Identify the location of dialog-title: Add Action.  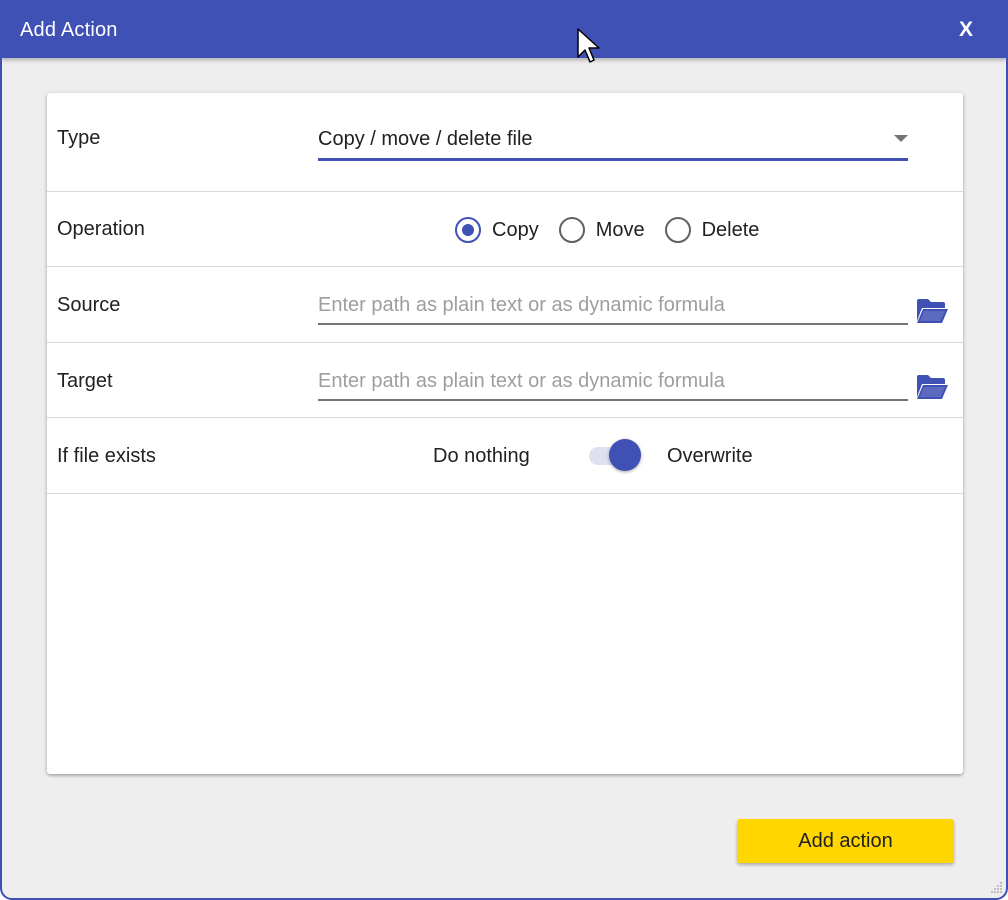
(69, 30).